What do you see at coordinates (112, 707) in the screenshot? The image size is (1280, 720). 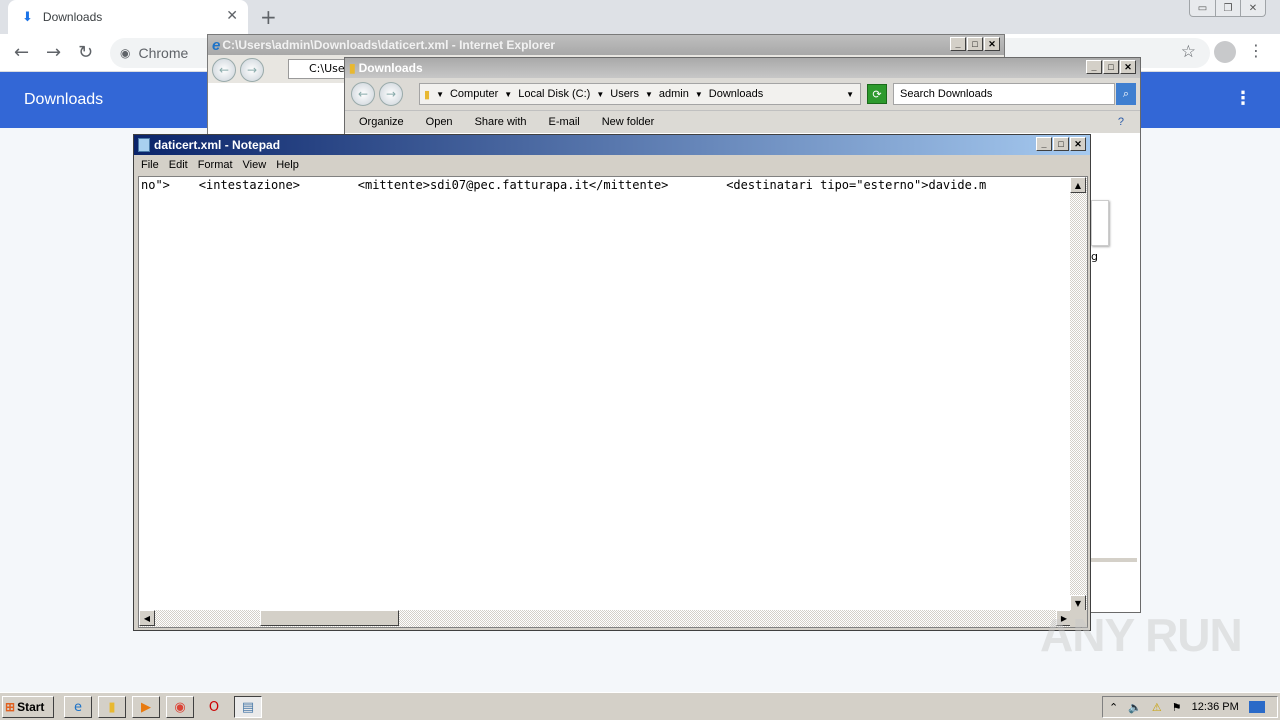 I see `taskbar-explorer-icon: ▮` at bounding box center [112, 707].